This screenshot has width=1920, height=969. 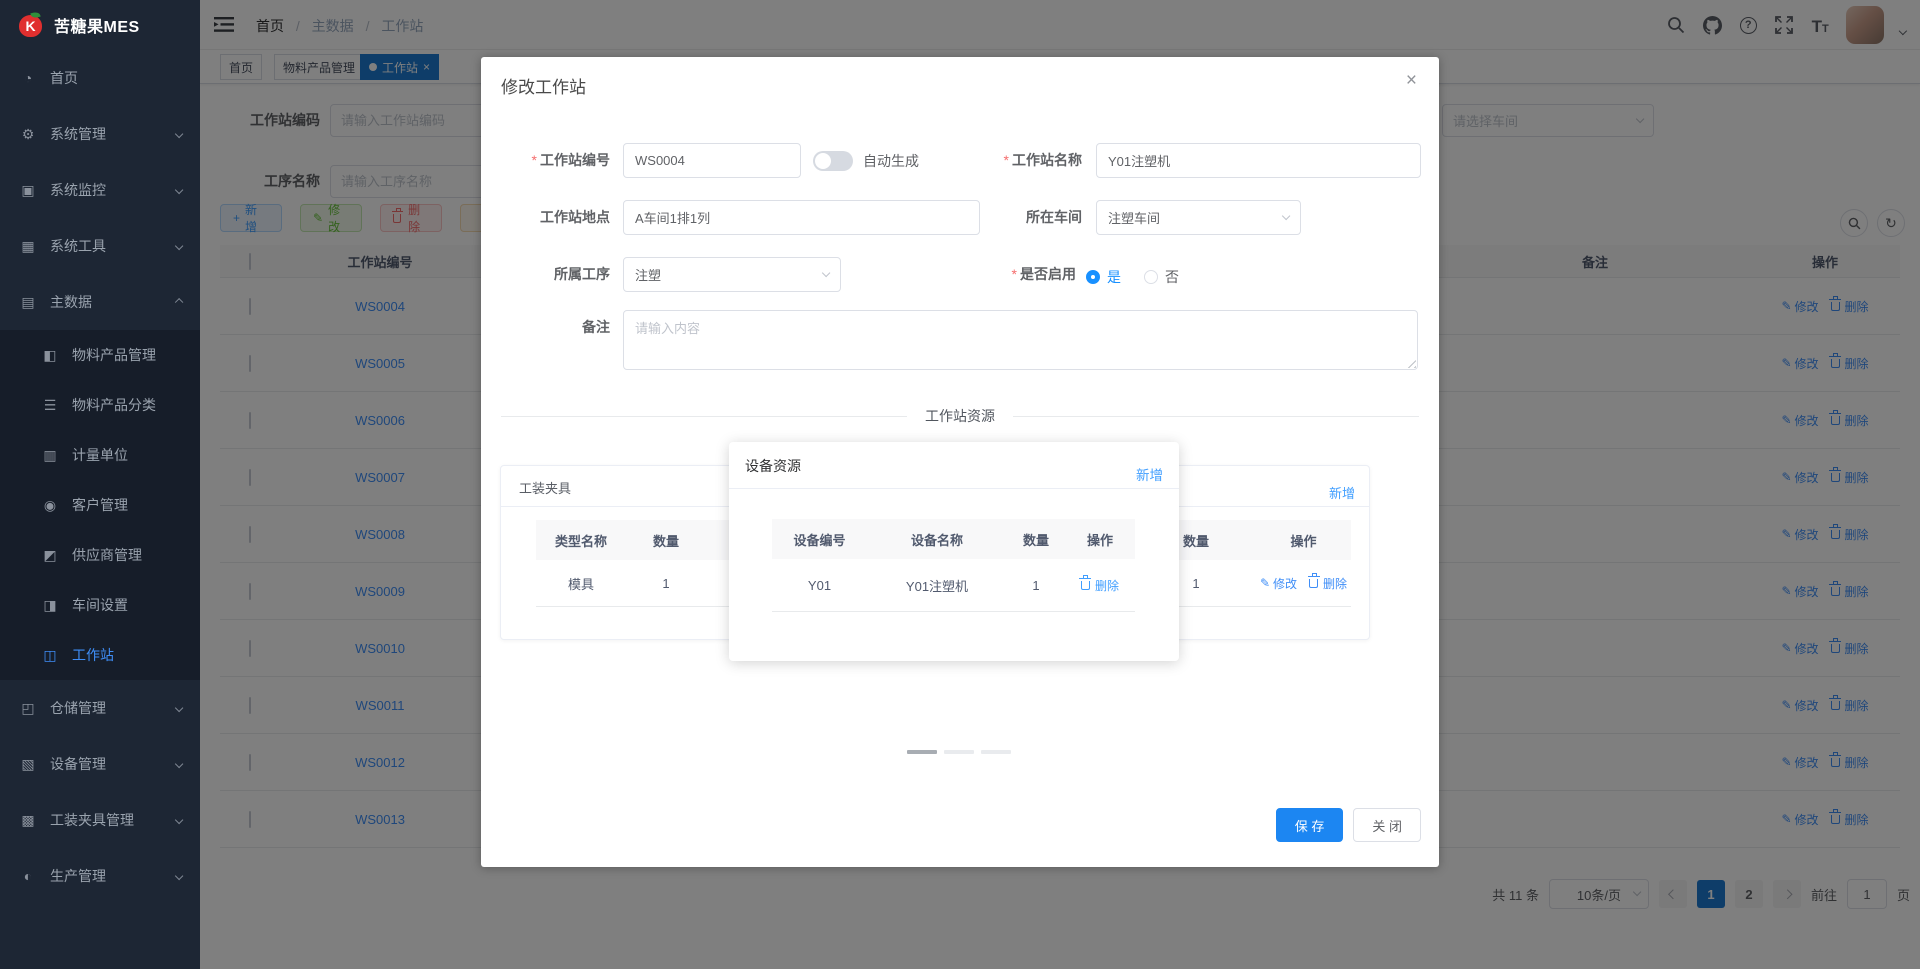 What do you see at coordinates (50, 404) in the screenshot?
I see `list-icon: ☰` at bounding box center [50, 404].